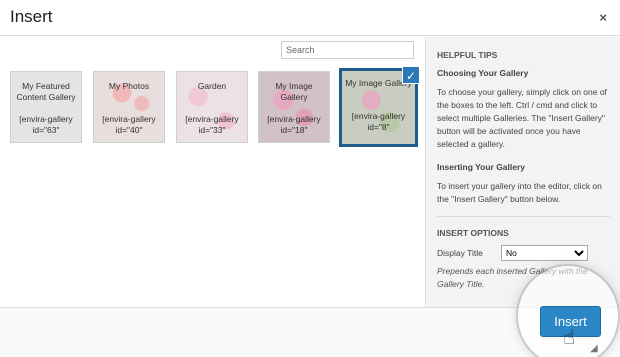 The height and width of the screenshot is (357, 620). What do you see at coordinates (481, 167) in the screenshot?
I see `inserting-gallery-heading: Inserting Your Gallery` at bounding box center [481, 167].